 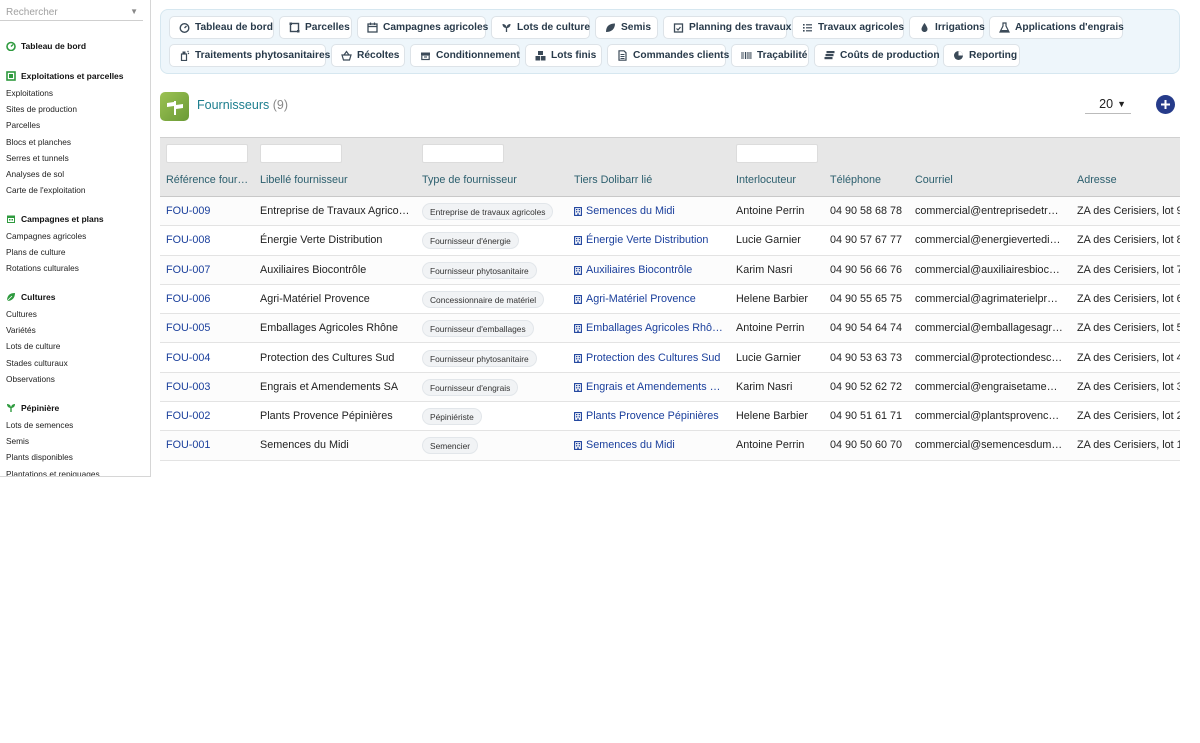 I want to click on supplier-reference-link: FOU-008, so click(x=208, y=240).